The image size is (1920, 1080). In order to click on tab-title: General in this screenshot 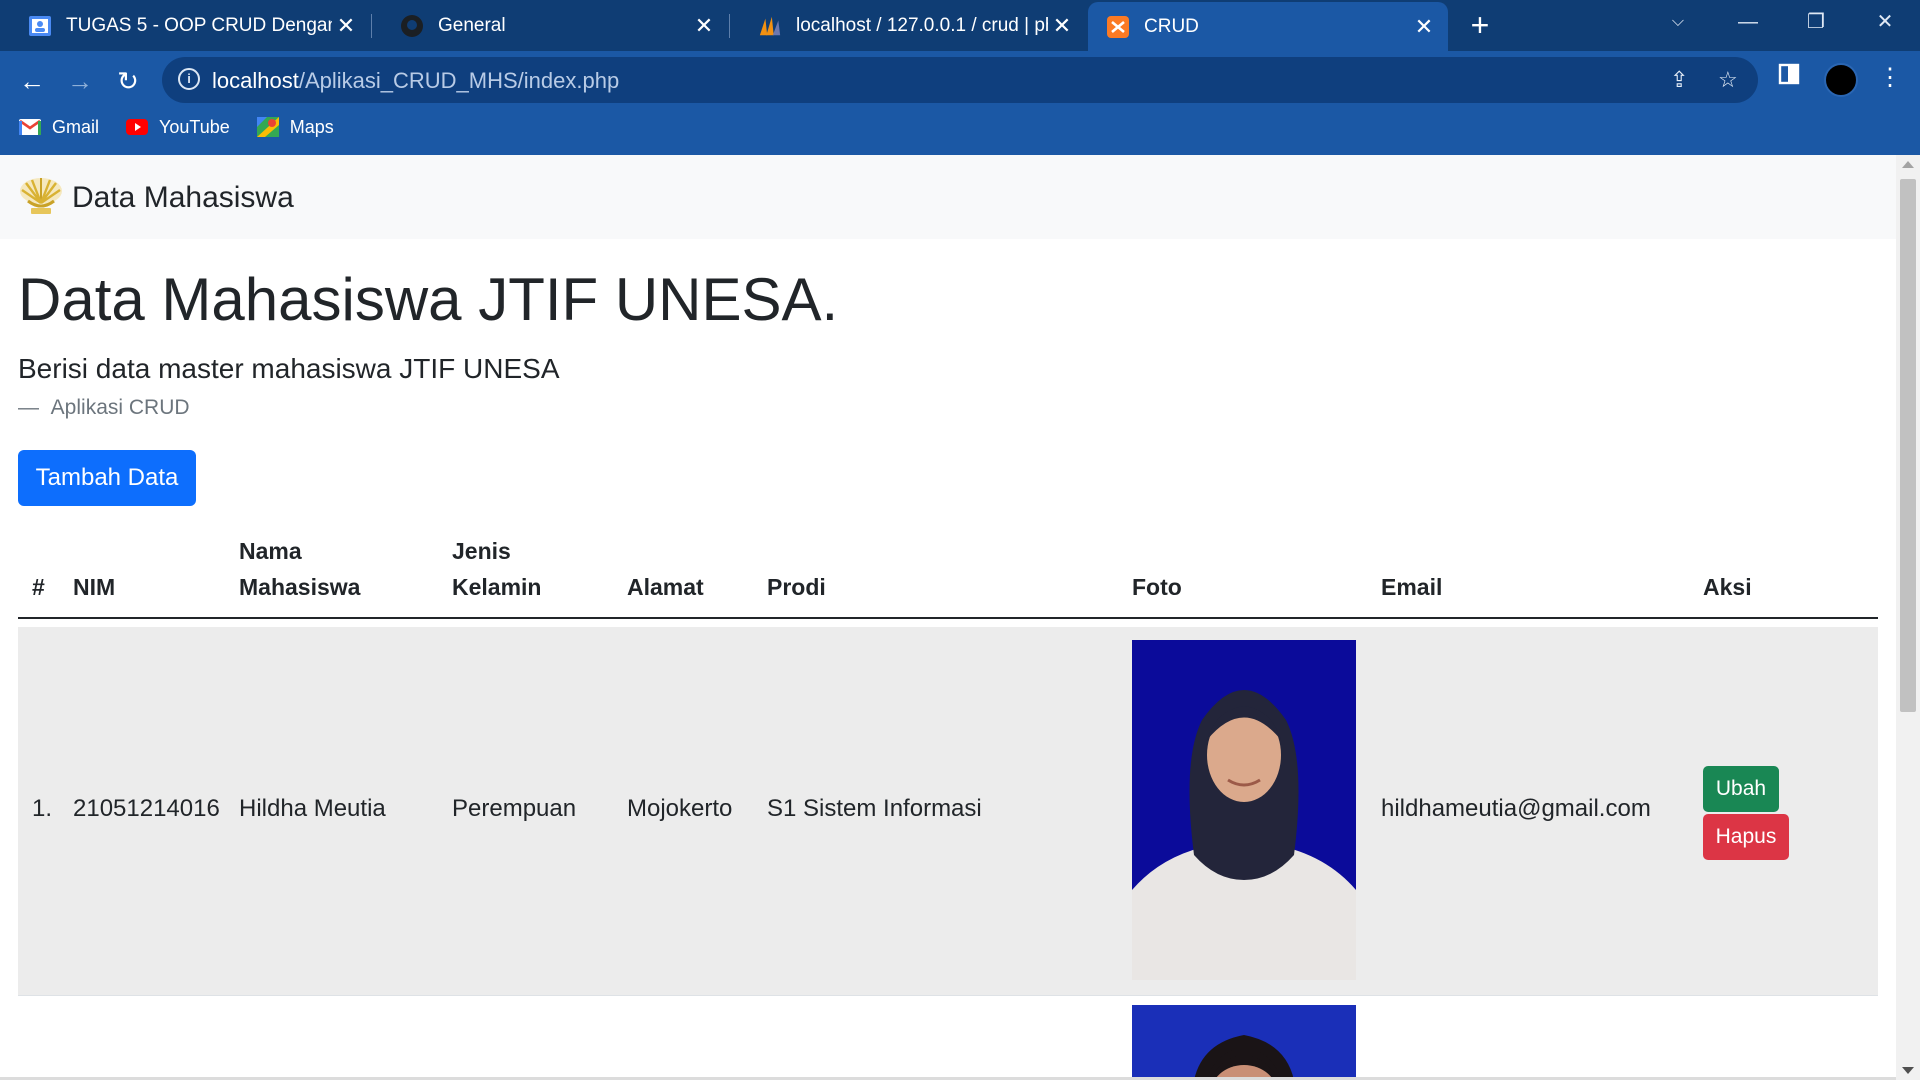, I will do `click(472, 25)`.